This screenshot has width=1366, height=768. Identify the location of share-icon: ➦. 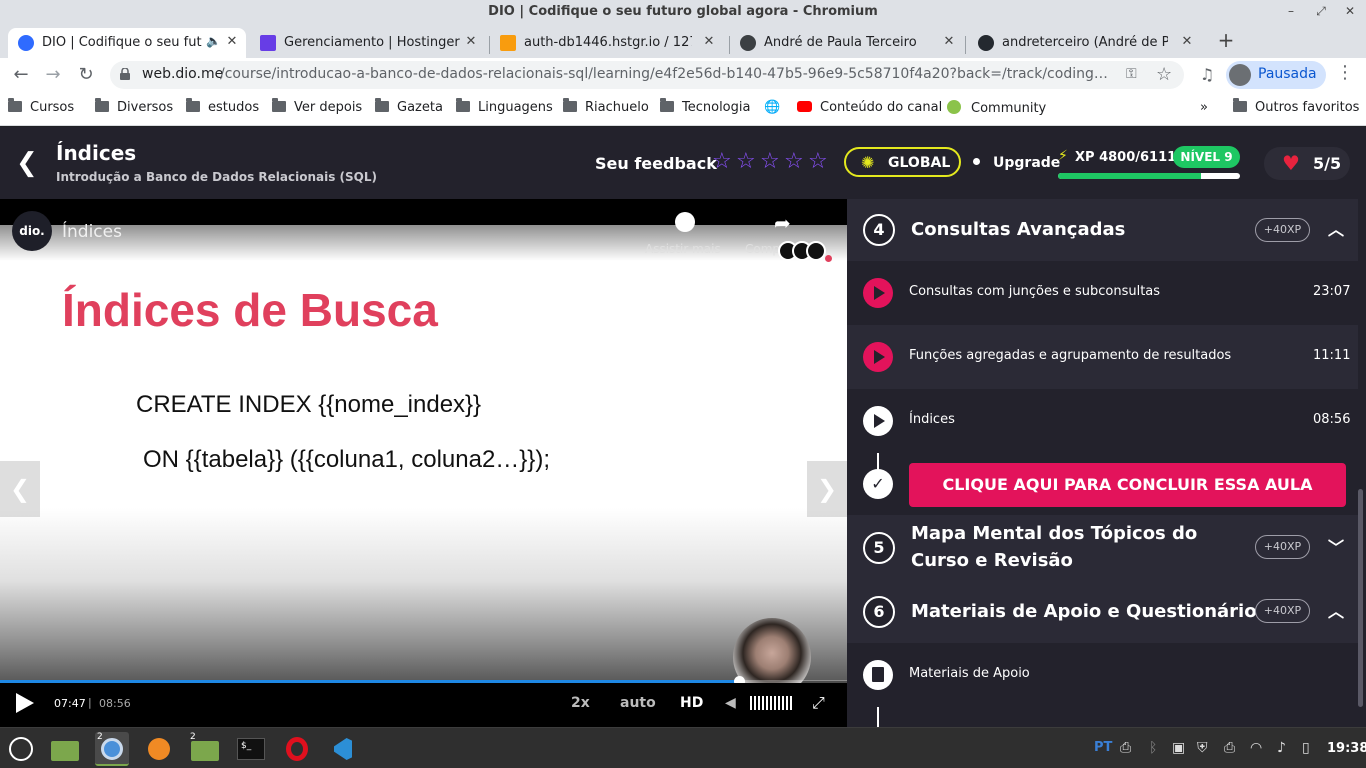
(782, 223).